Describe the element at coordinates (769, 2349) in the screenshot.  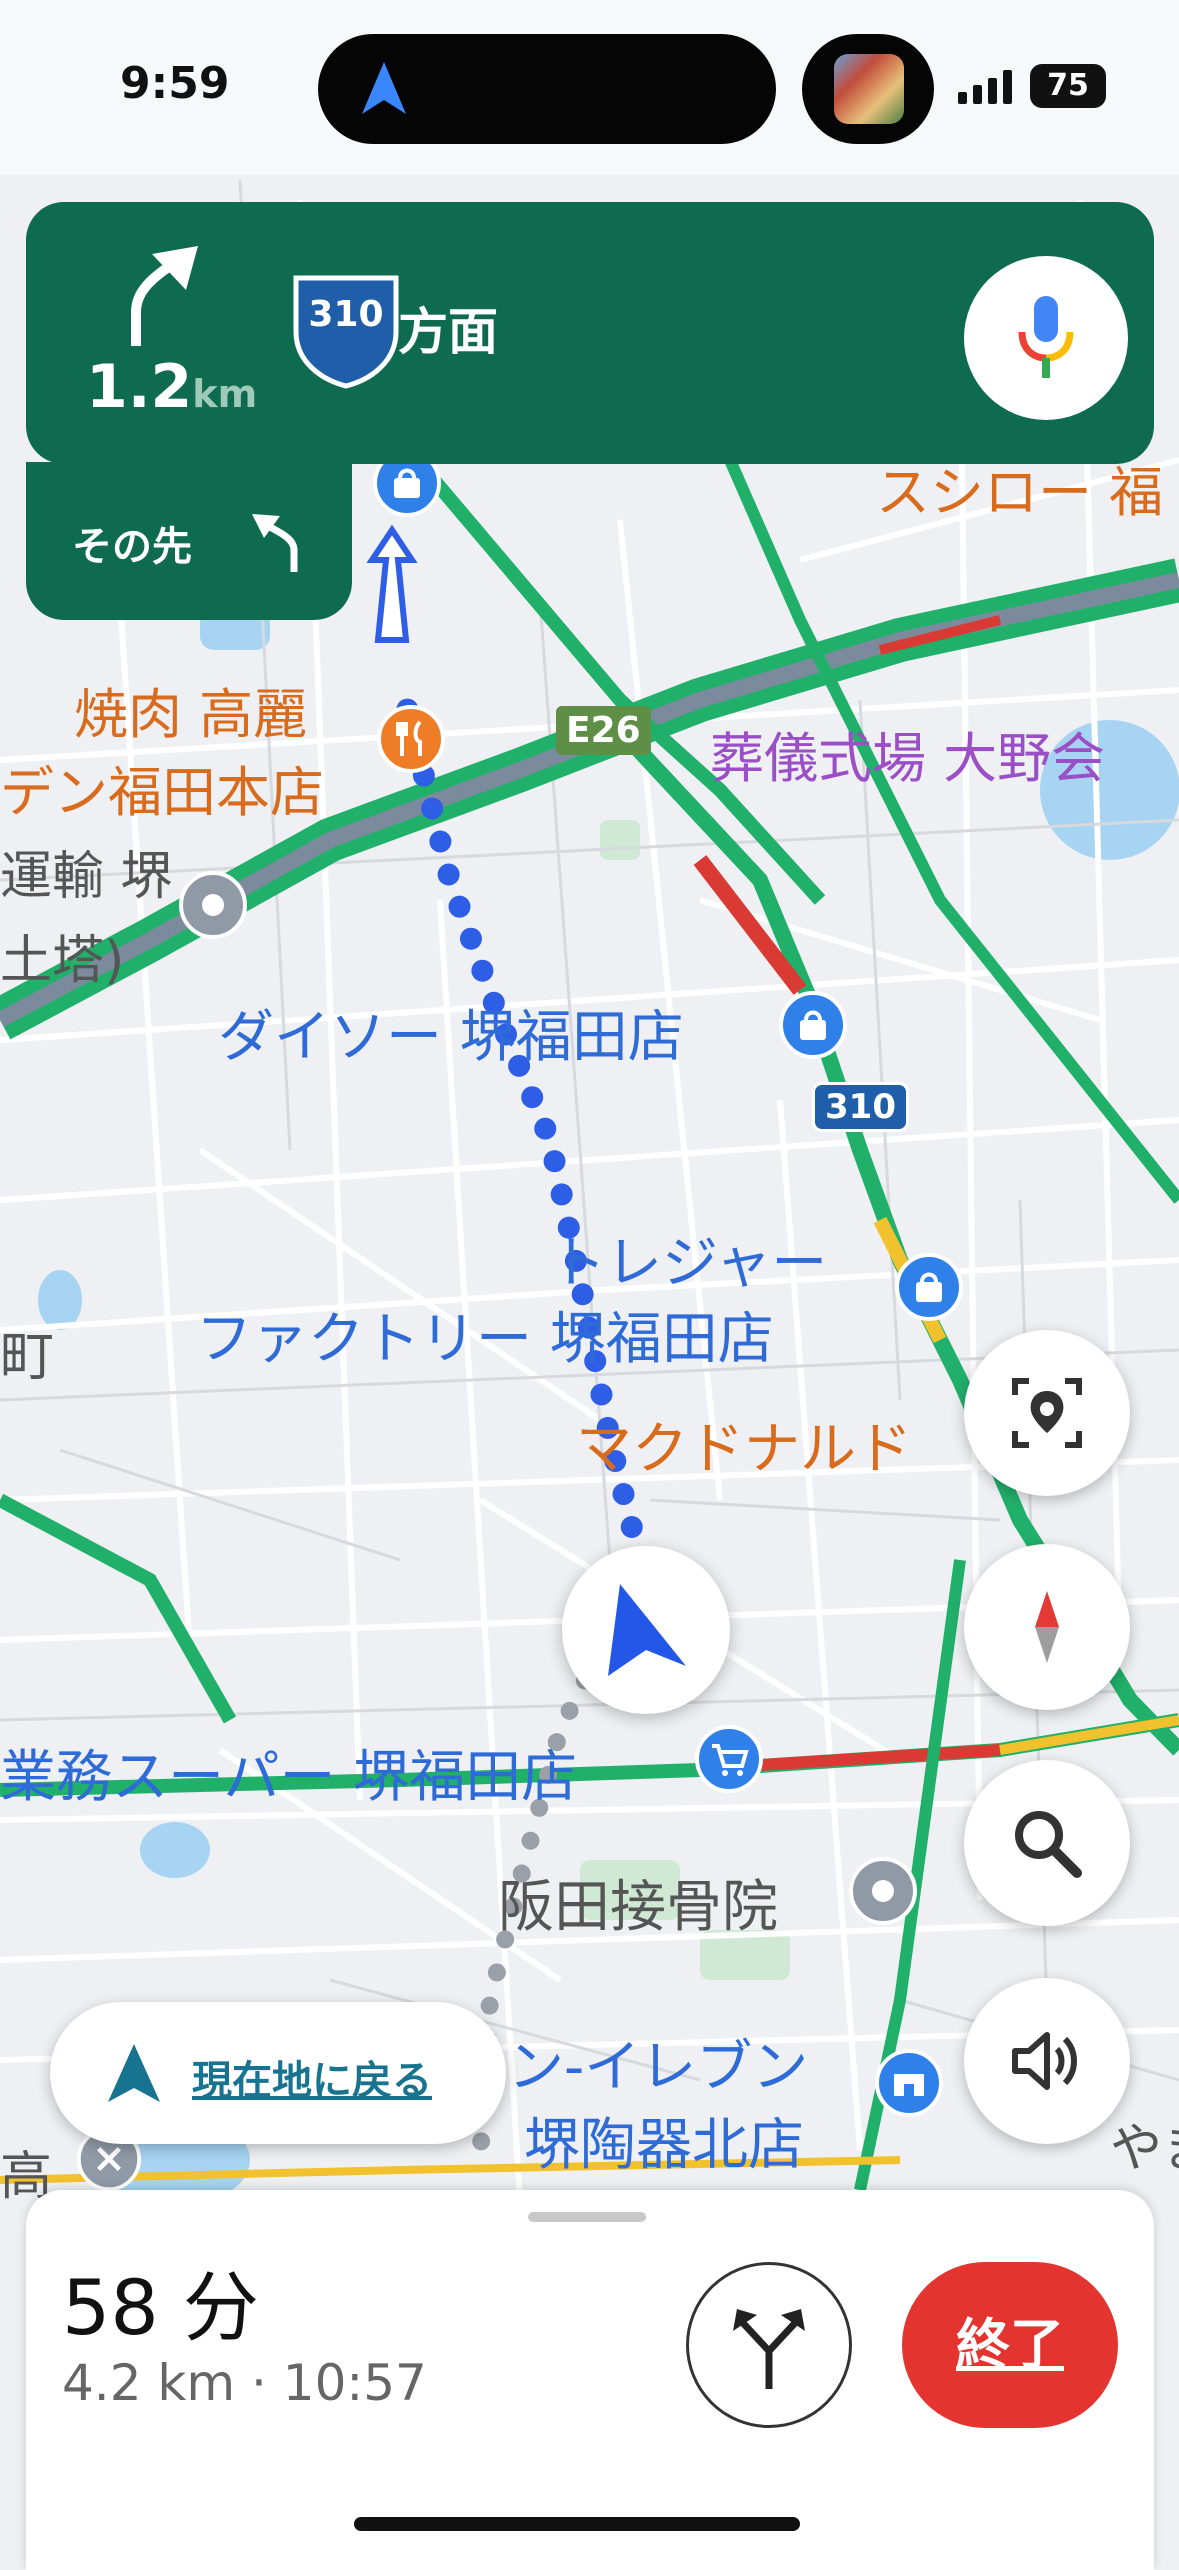
I see `route-fork-icon` at that location.